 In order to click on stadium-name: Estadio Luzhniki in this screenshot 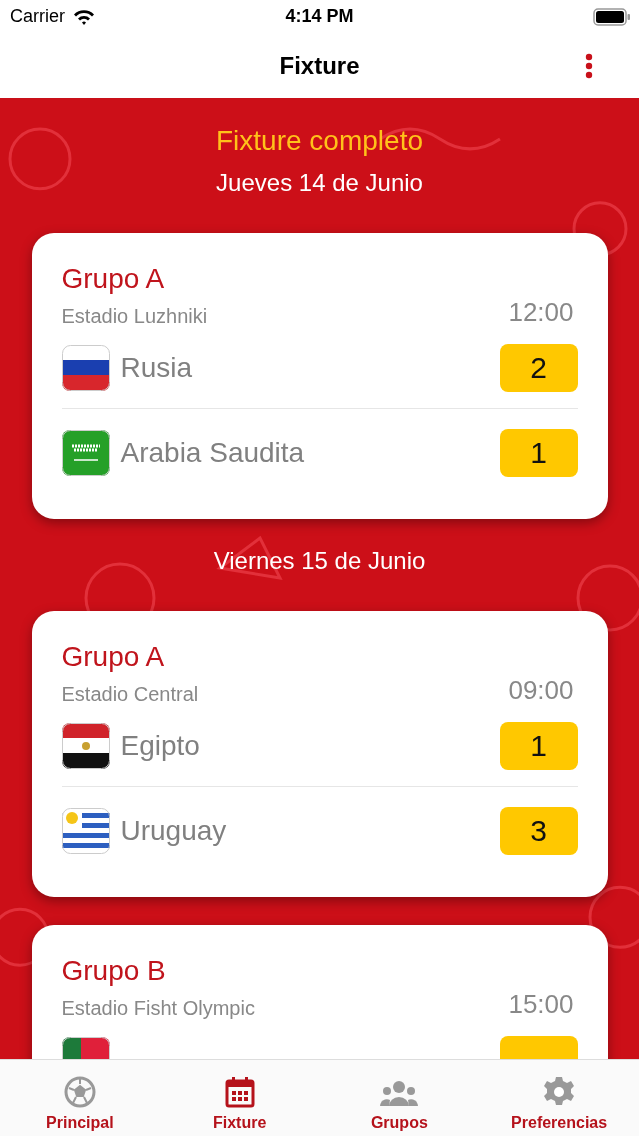, I will do `click(134, 316)`.